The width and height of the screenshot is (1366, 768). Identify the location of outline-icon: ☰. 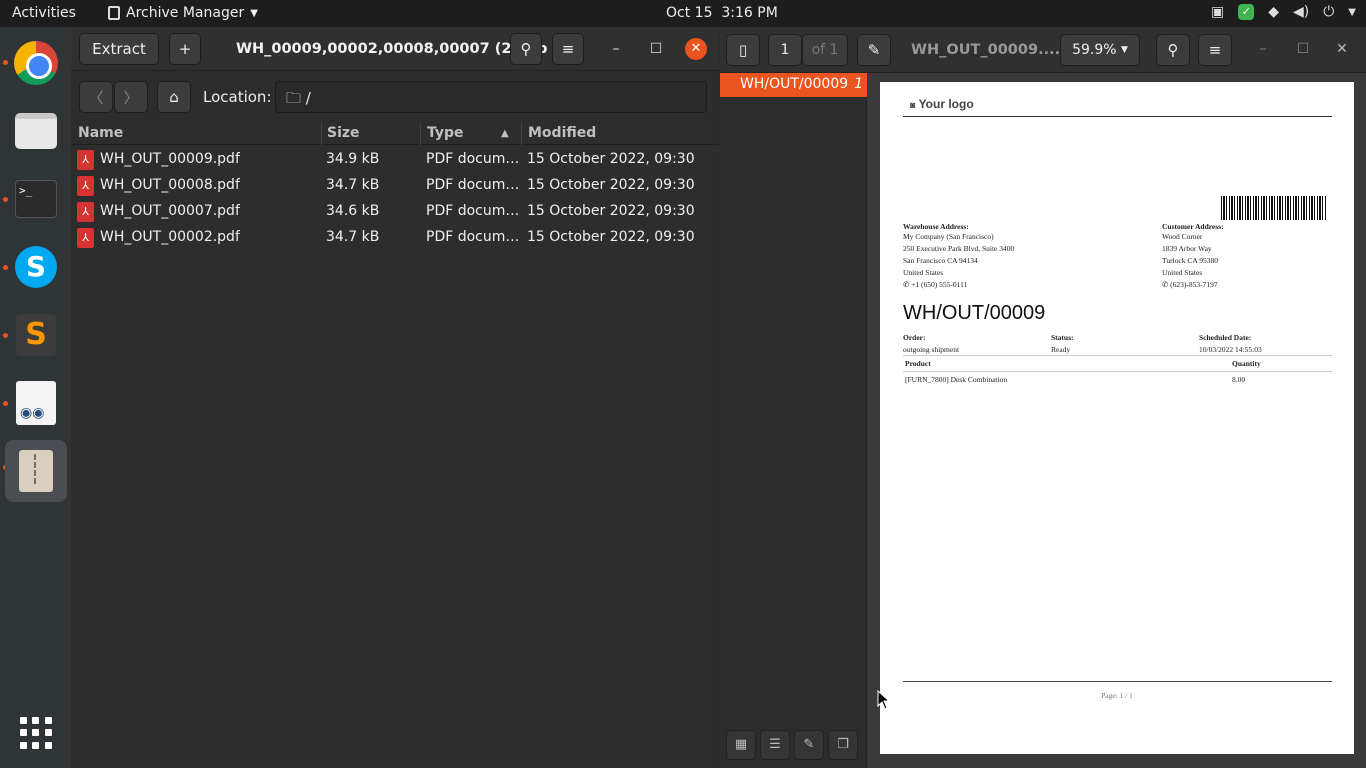
(775, 745).